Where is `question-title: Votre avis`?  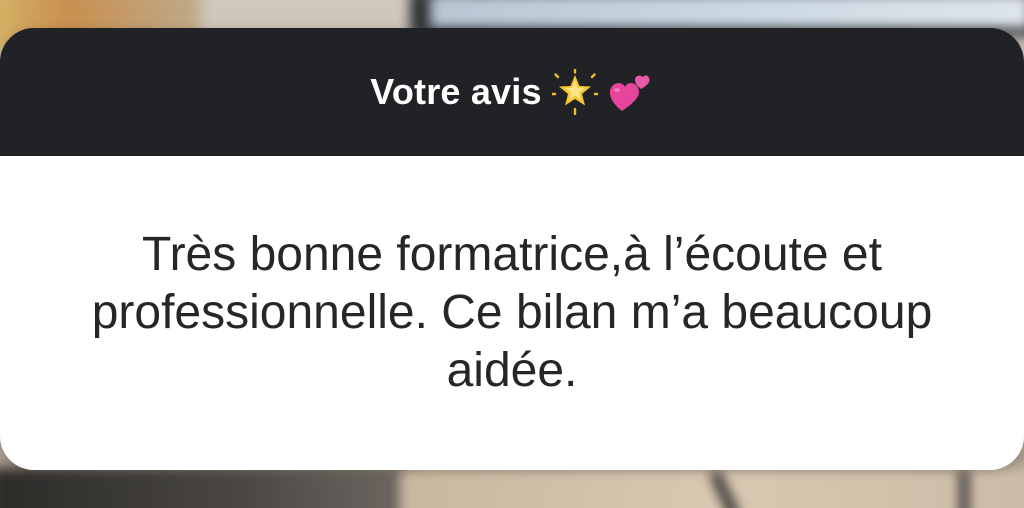 question-title: Votre avis is located at coordinates (456, 91).